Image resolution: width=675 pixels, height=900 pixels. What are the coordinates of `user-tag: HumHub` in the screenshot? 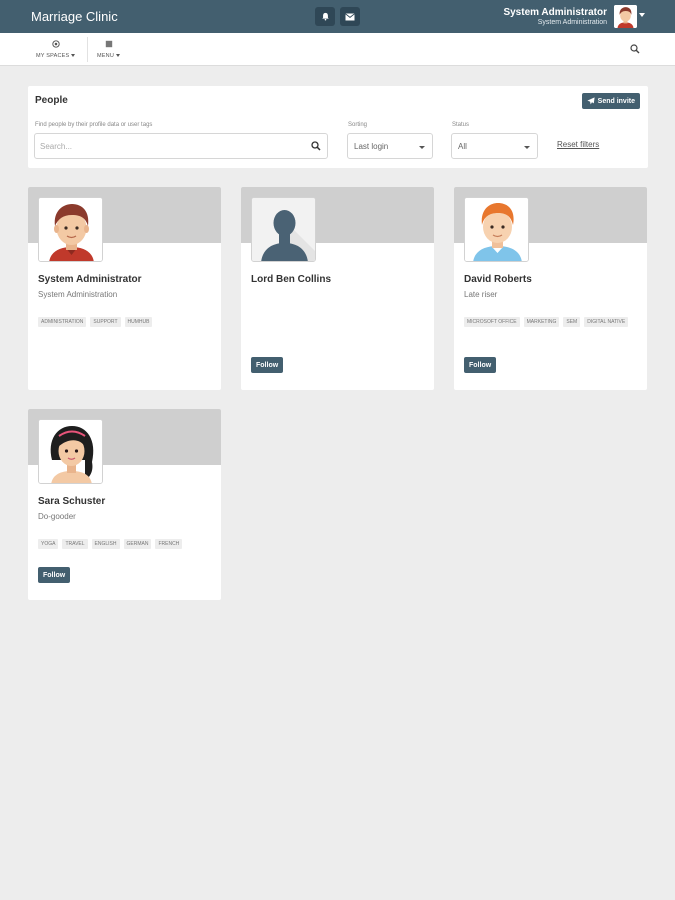 It's located at (138, 322).